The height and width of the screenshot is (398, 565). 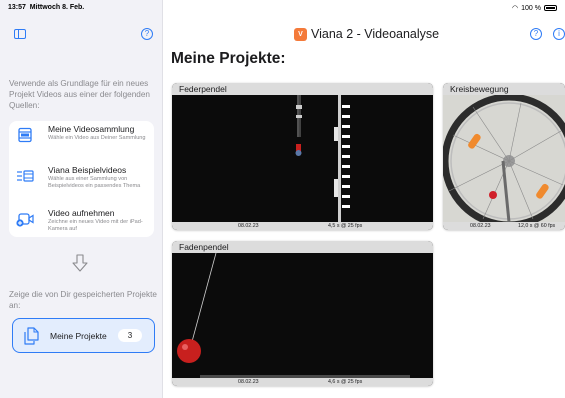 I want to click on status-time: 13:57 Mittwoch 8. Feb., so click(x=46, y=7).